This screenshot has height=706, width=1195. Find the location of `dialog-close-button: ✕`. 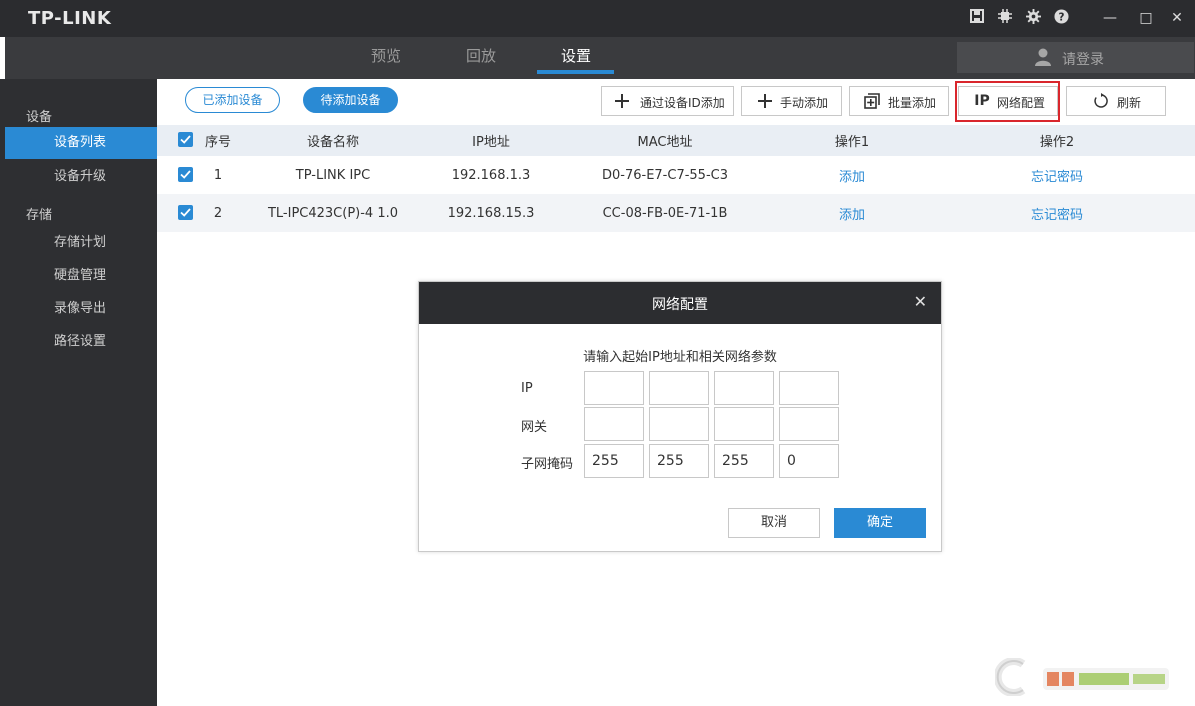

dialog-close-button: ✕ is located at coordinates (920, 301).